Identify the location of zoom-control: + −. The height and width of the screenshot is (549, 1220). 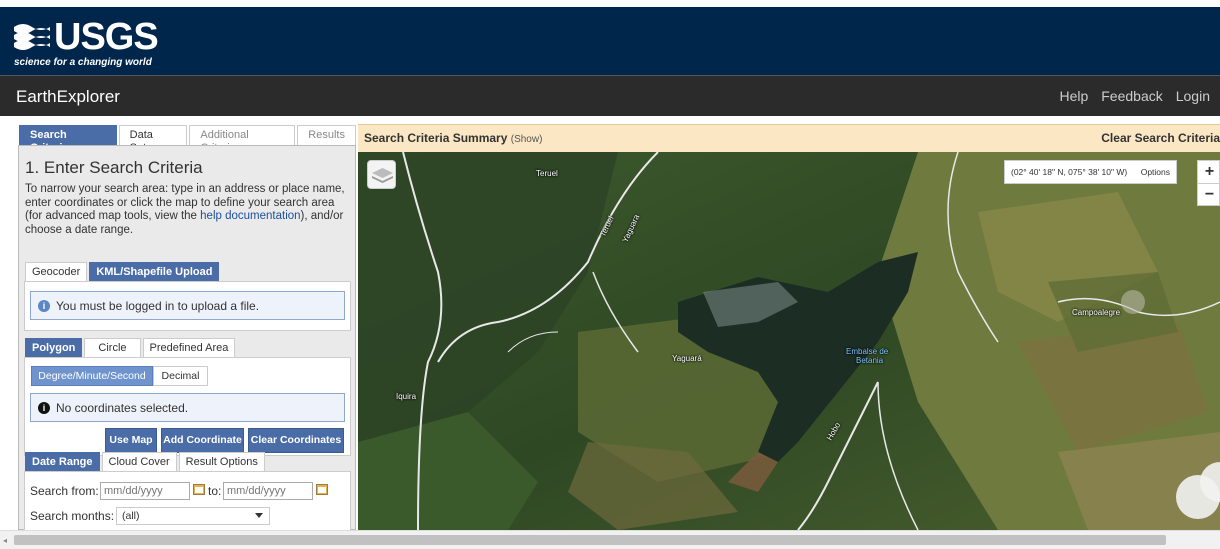
(1208, 183).